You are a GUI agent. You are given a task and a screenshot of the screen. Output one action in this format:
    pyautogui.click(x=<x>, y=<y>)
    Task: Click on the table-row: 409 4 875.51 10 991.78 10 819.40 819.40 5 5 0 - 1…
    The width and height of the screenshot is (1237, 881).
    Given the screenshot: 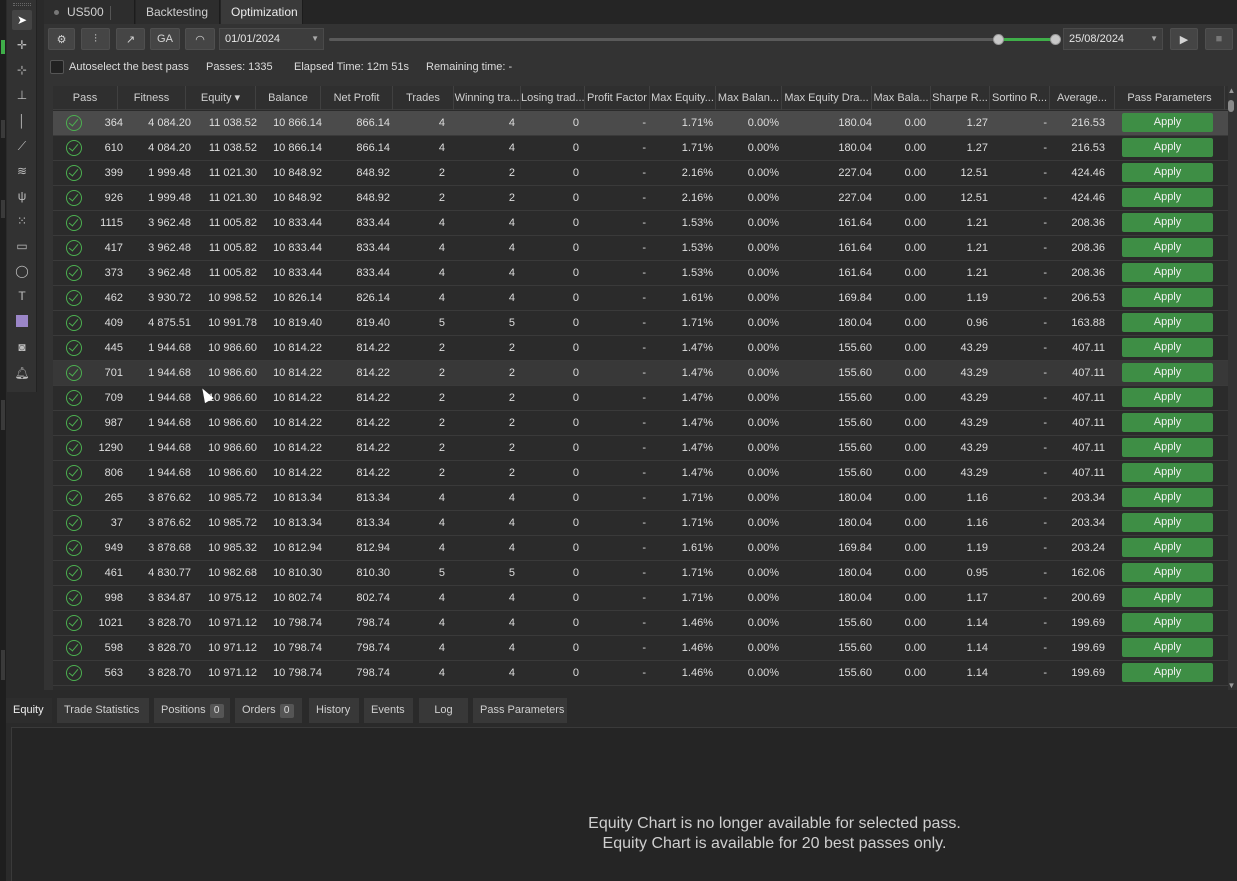 What is the action you would take?
    pyautogui.click(x=640, y=323)
    